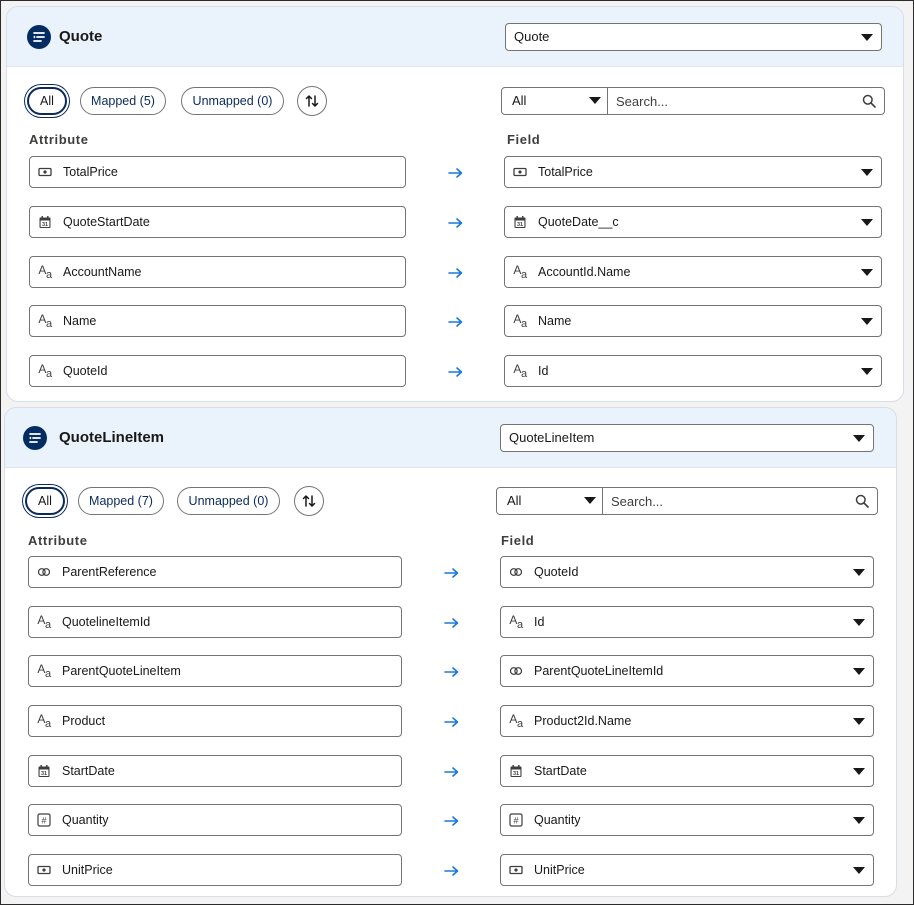 The height and width of the screenshot is (905, 914). Describe the element at coordinates (518, 540) in the screenshot. I see `field-column-header: Field` at that location.